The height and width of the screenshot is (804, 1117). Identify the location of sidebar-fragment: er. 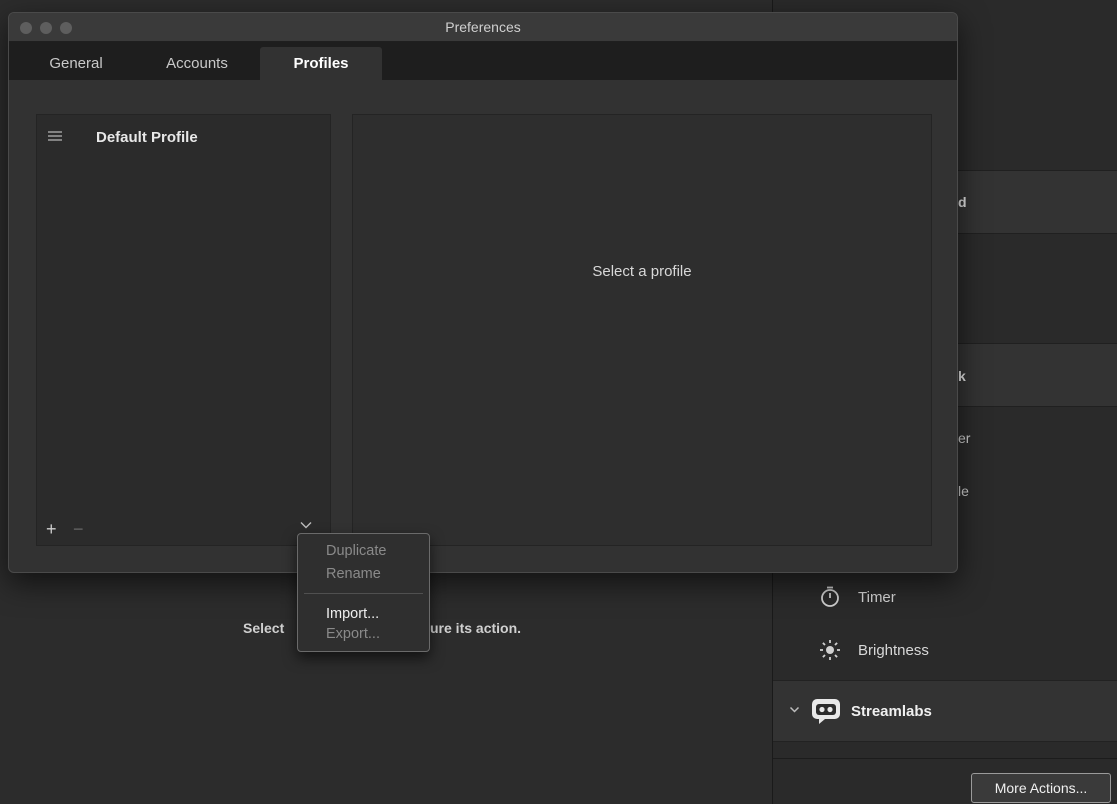
(964, 438).